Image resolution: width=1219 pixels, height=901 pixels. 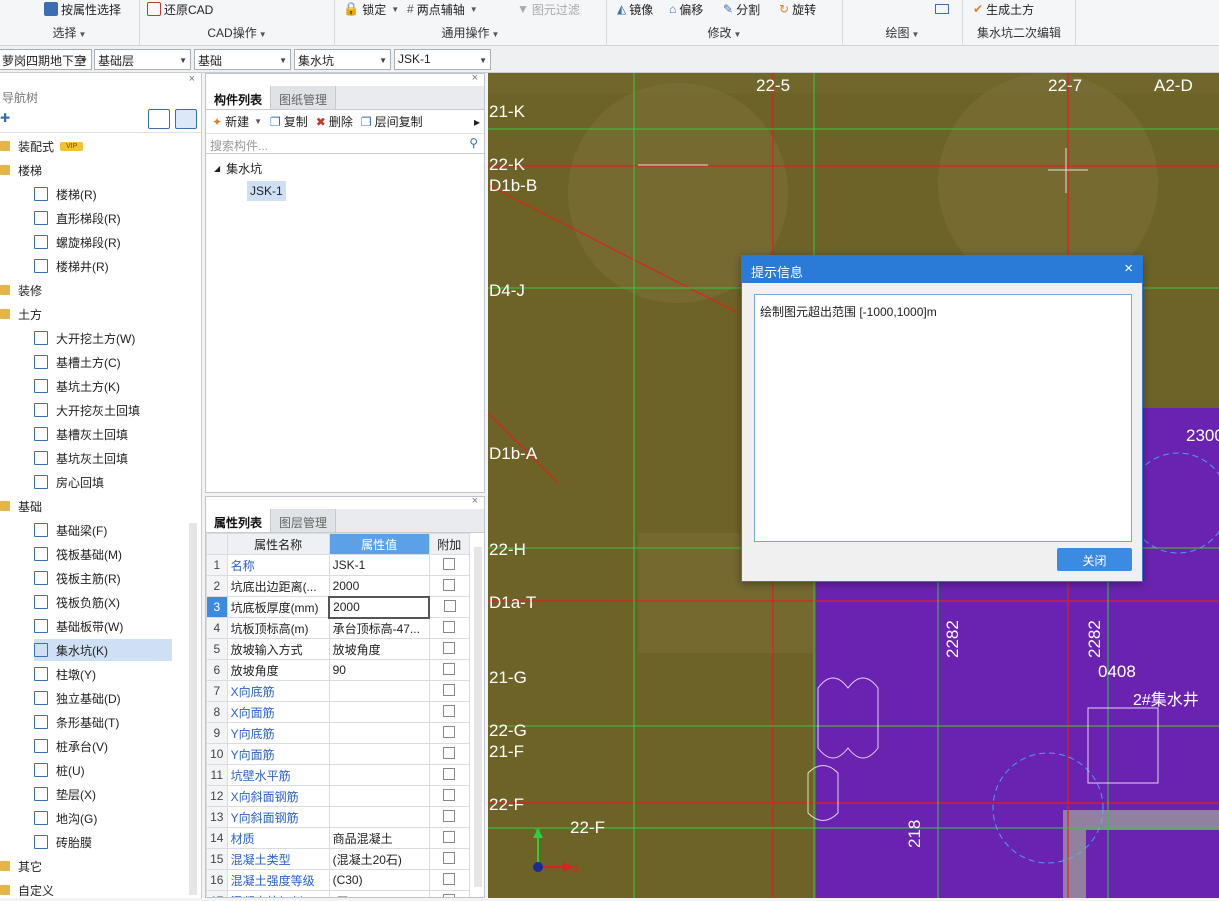 I want to click on sidebar-item: 柱墩(Y), so click(x=65, y=674).